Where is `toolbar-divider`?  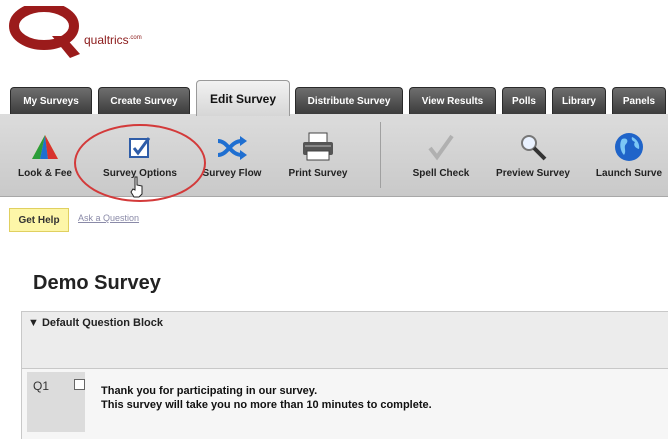 toolbar-divider is located at coordinates (380, 155).